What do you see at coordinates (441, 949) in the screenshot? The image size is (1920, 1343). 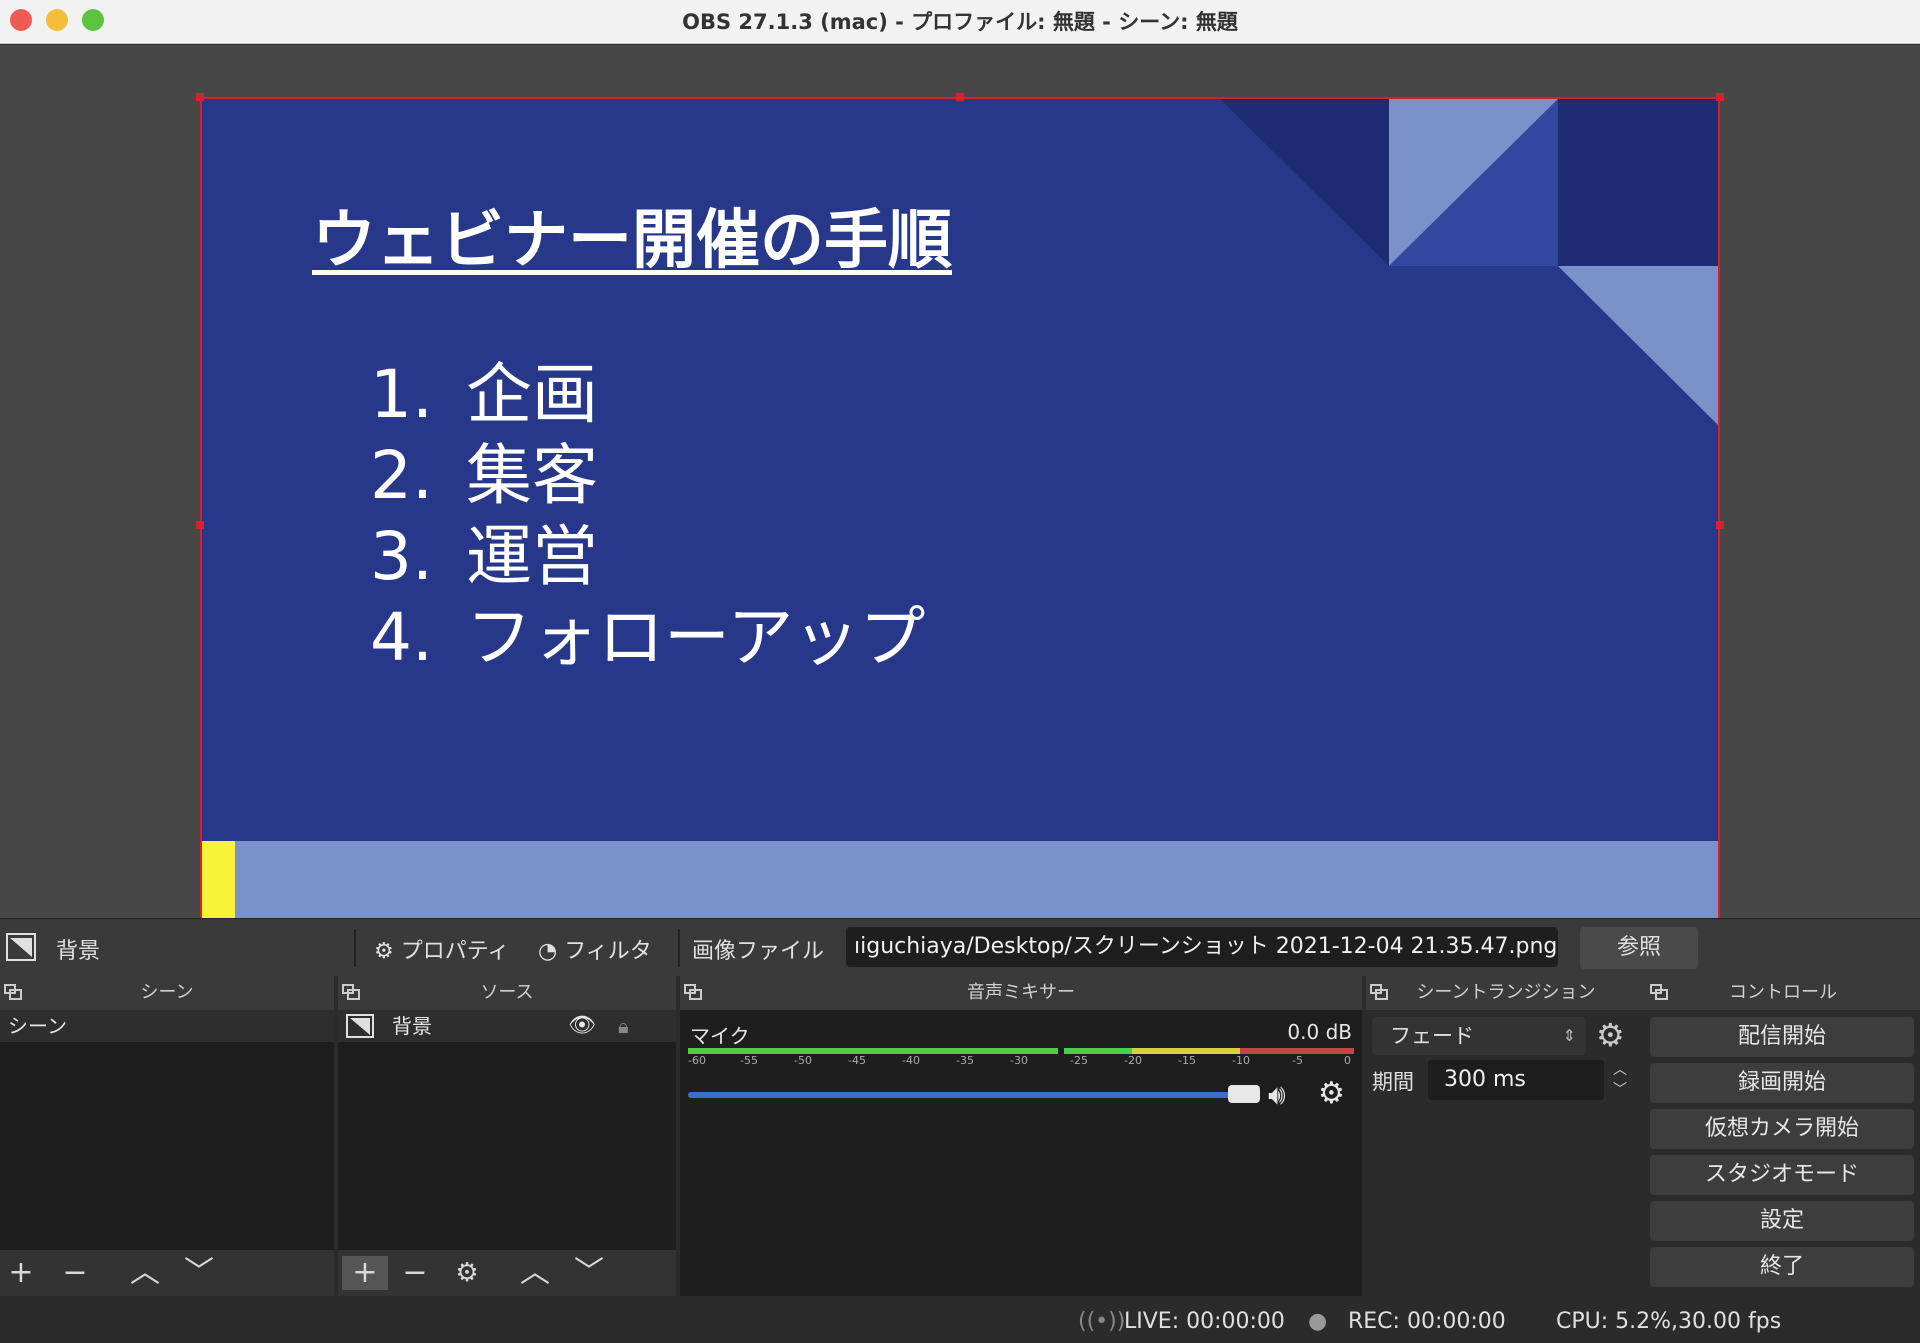 I see `properties-button: ⚙ プロパティ` at bounding box center [441, 949].